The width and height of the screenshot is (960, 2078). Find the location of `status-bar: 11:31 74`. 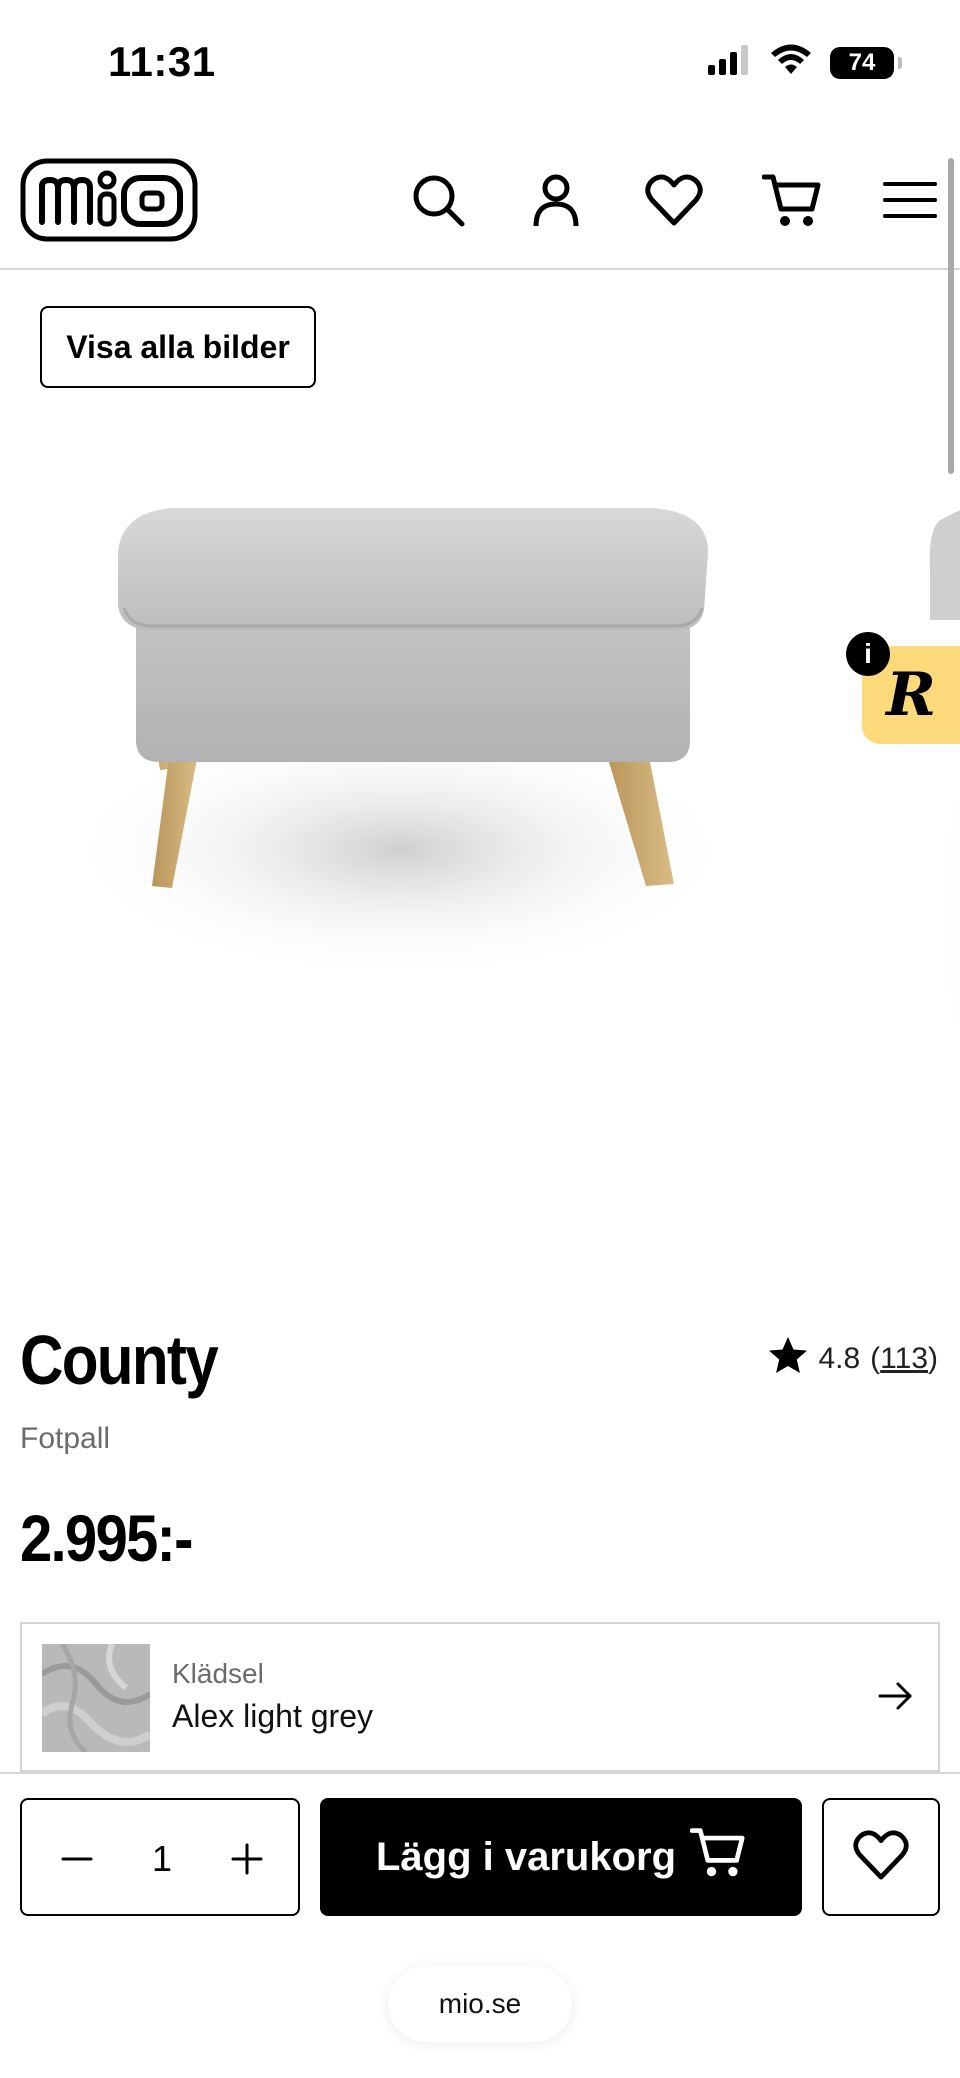

status-bar: 11:31 74 is located at coordinates (480, 65).